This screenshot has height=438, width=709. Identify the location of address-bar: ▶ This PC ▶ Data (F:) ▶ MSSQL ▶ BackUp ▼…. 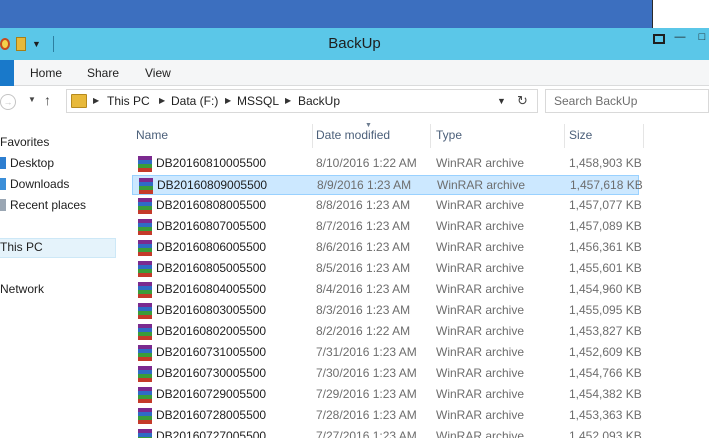
(302, 101).